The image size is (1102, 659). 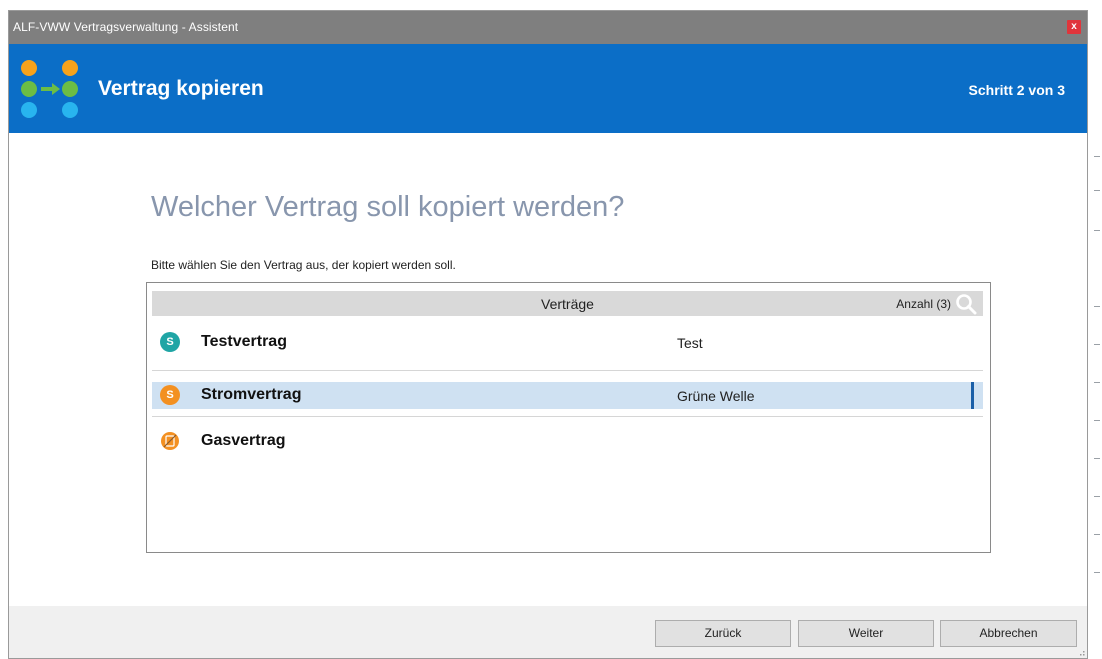 What do you see at coordinates (548, 88) in the screenshot?
I see `wizard-header: Vertrag kopieren Schritt 2 von 3` at bounding box center [548, 88].